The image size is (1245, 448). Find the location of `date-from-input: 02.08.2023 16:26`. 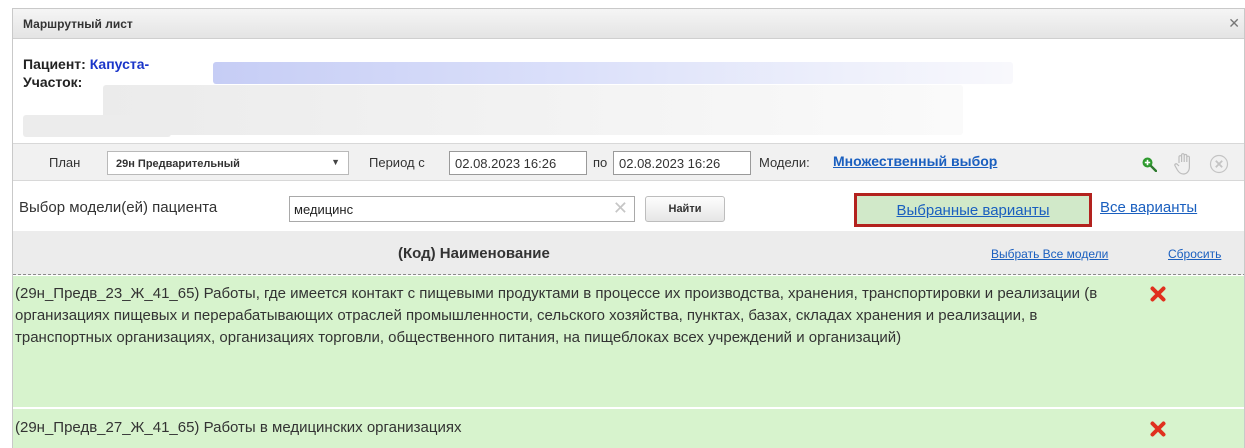

date-from-input: 02.08.2023 16:26 is located at coordinates (518, 163).